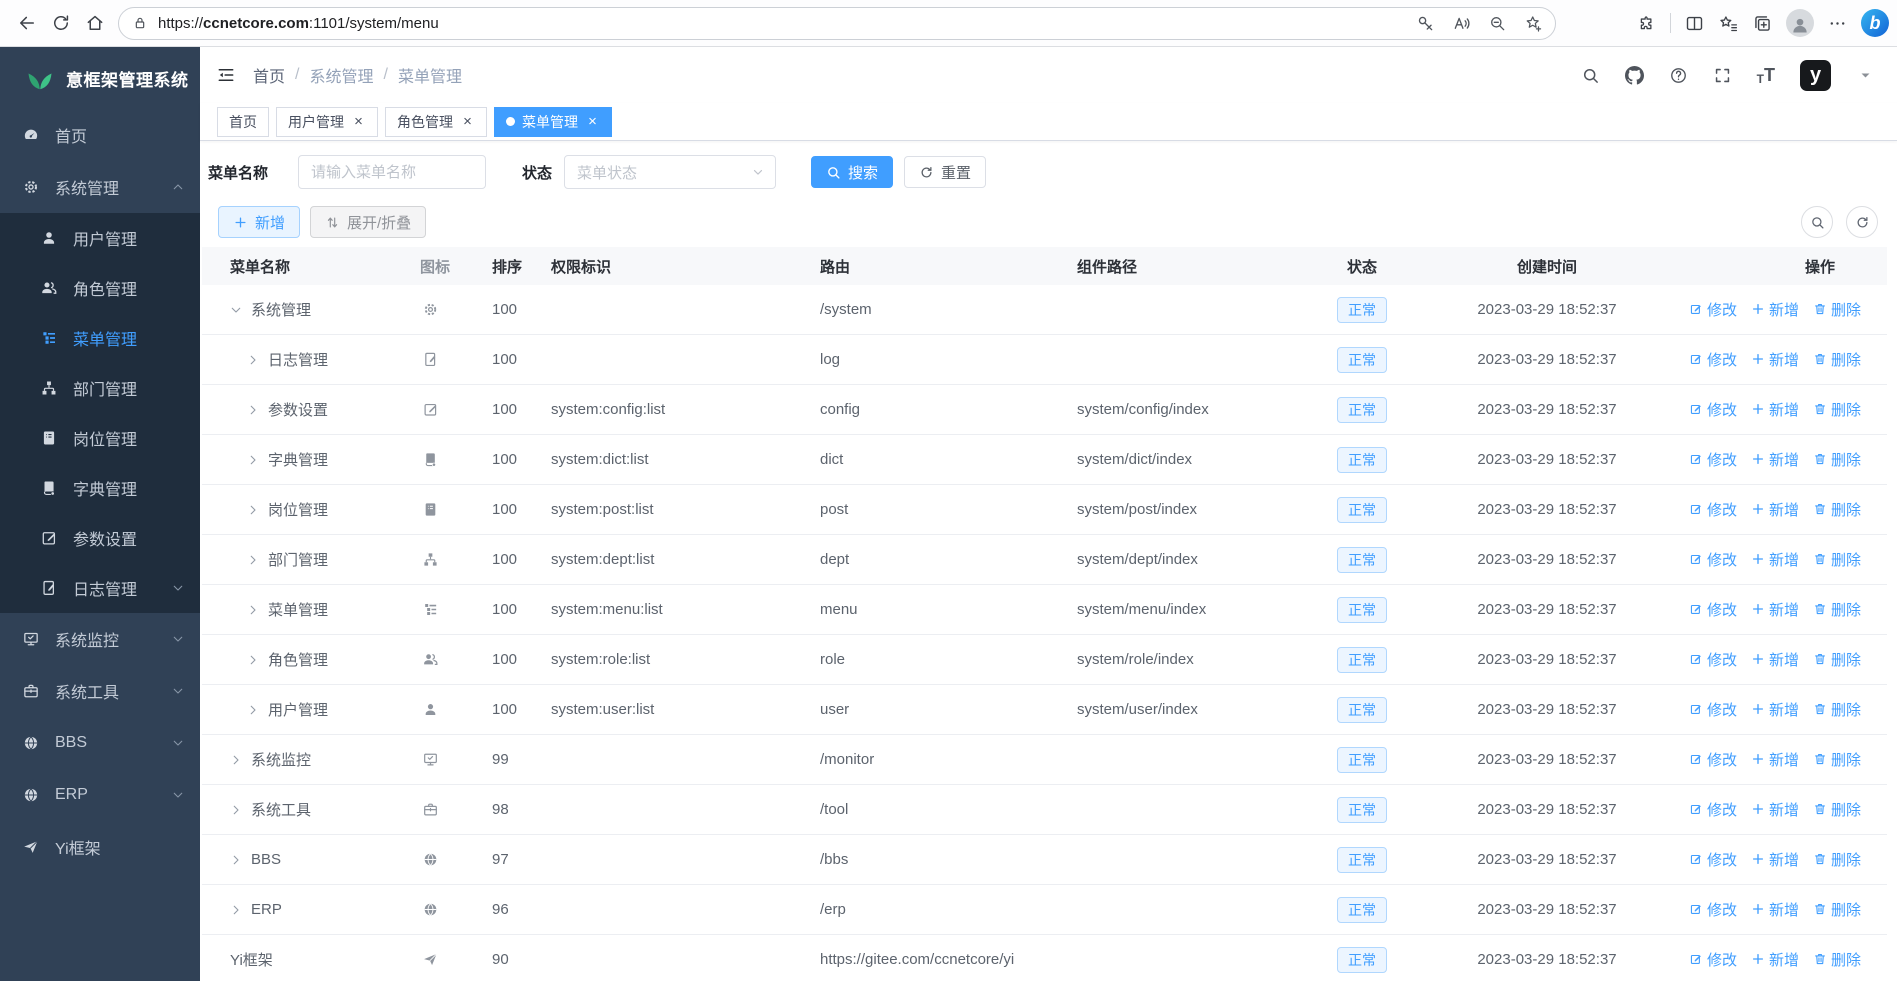 The width and height of the screenshot is (1897, 981). What do you see at coordinates (1590, 75) in the screenshot?
I see `header-search-icon` at bounding box center [1590, 75].